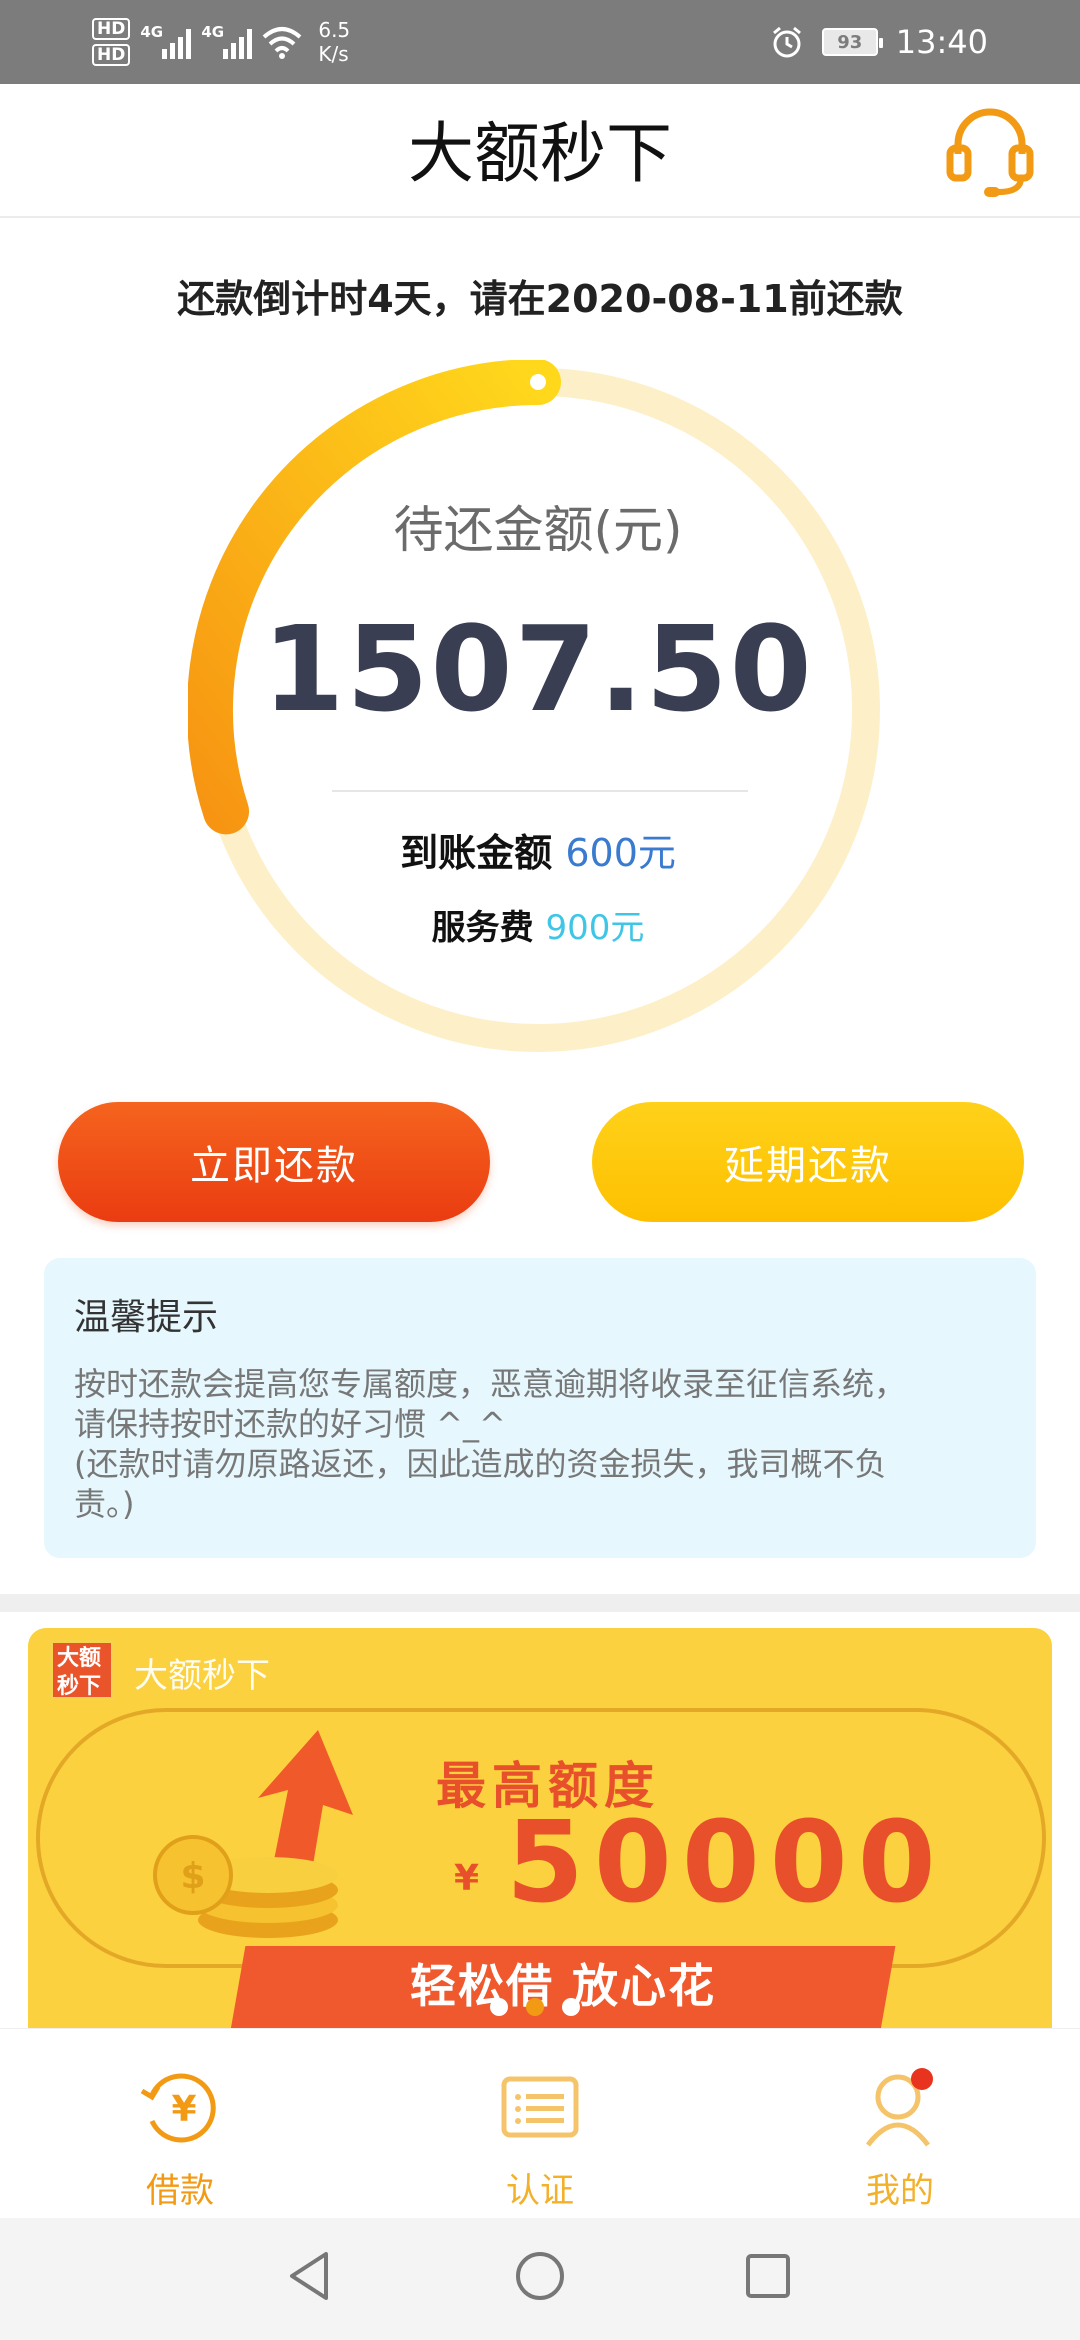 The height and width of the screenshot is (2340, 1080). I want to click on coins-arrow-icon: $, so click(253, 1834).